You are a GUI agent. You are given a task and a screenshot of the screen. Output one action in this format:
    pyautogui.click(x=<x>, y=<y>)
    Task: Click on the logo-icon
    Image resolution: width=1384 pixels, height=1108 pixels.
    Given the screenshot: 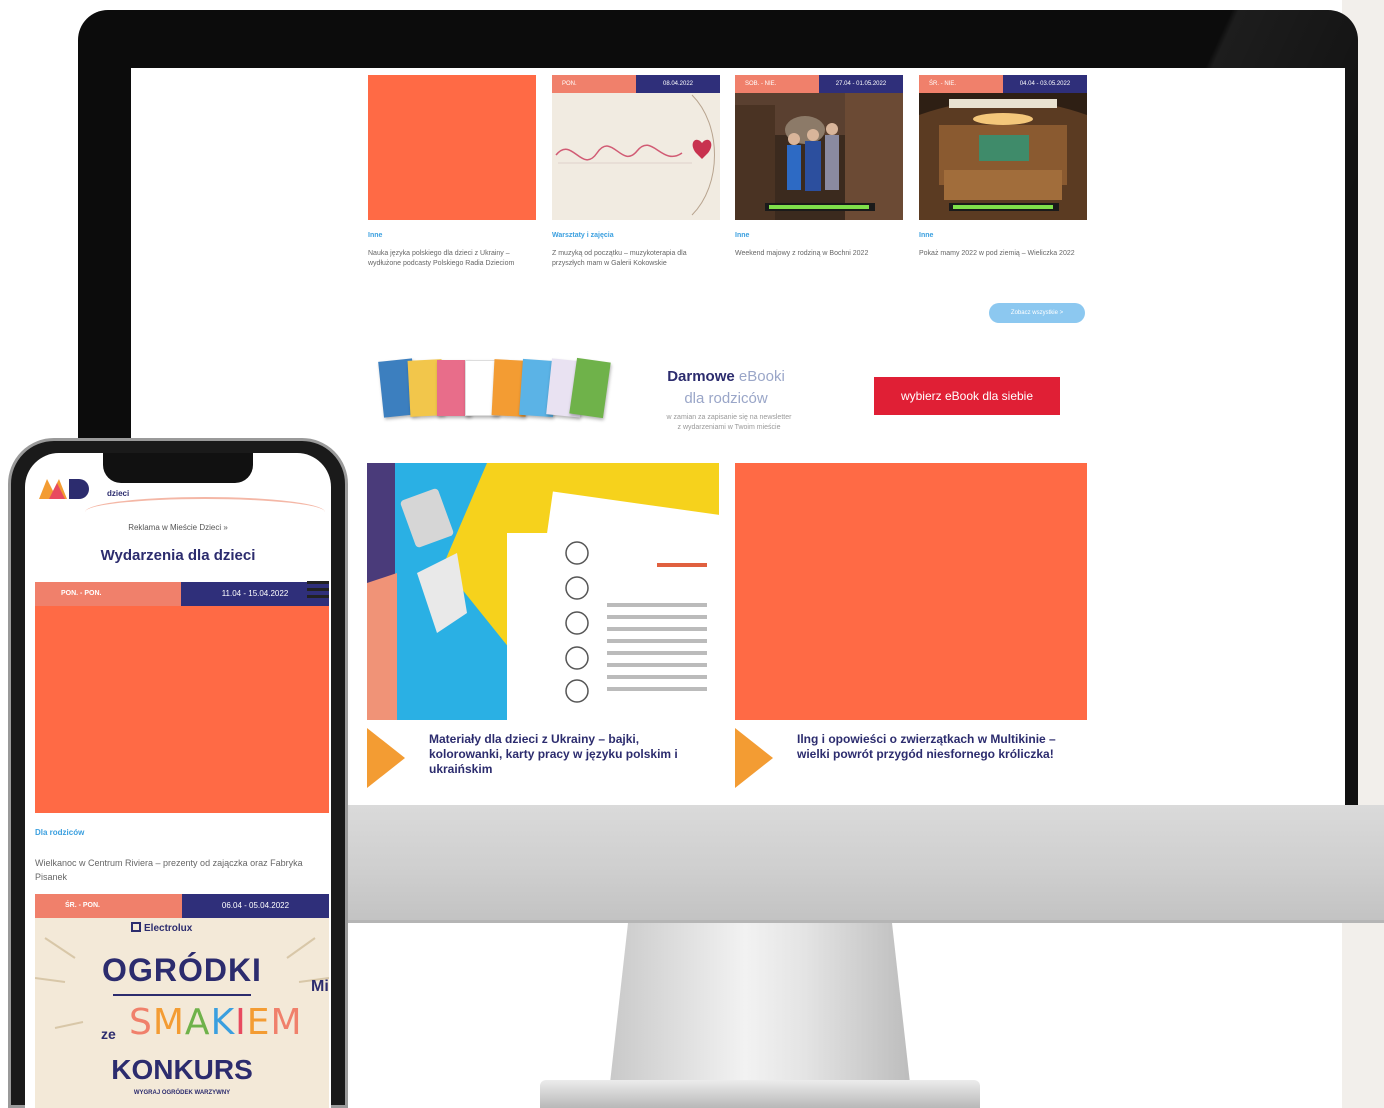 What is the action you would take?
    pyautogui.click(x=64, y=489)
    